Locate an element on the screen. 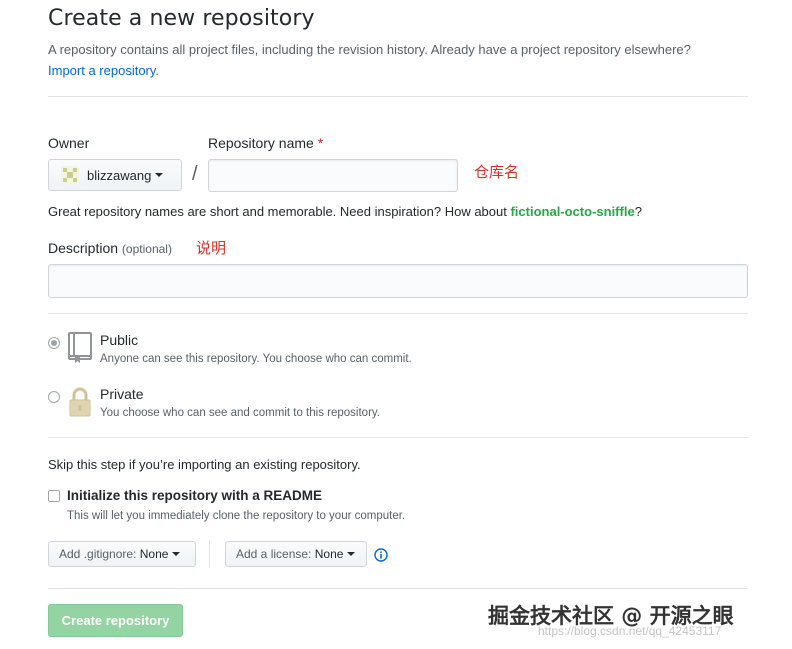 The image size is (792, 649). license-select: Add a license: None is located at coordinates (296, 554).